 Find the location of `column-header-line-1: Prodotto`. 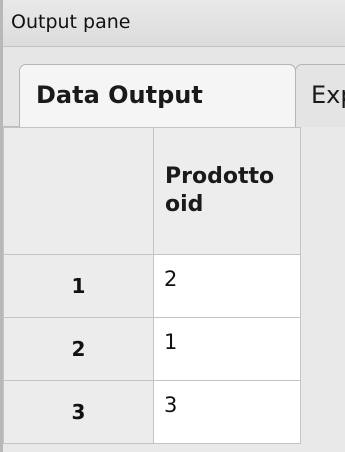

column-header-line-1: Prodotto is located at coordinates (220, 176).